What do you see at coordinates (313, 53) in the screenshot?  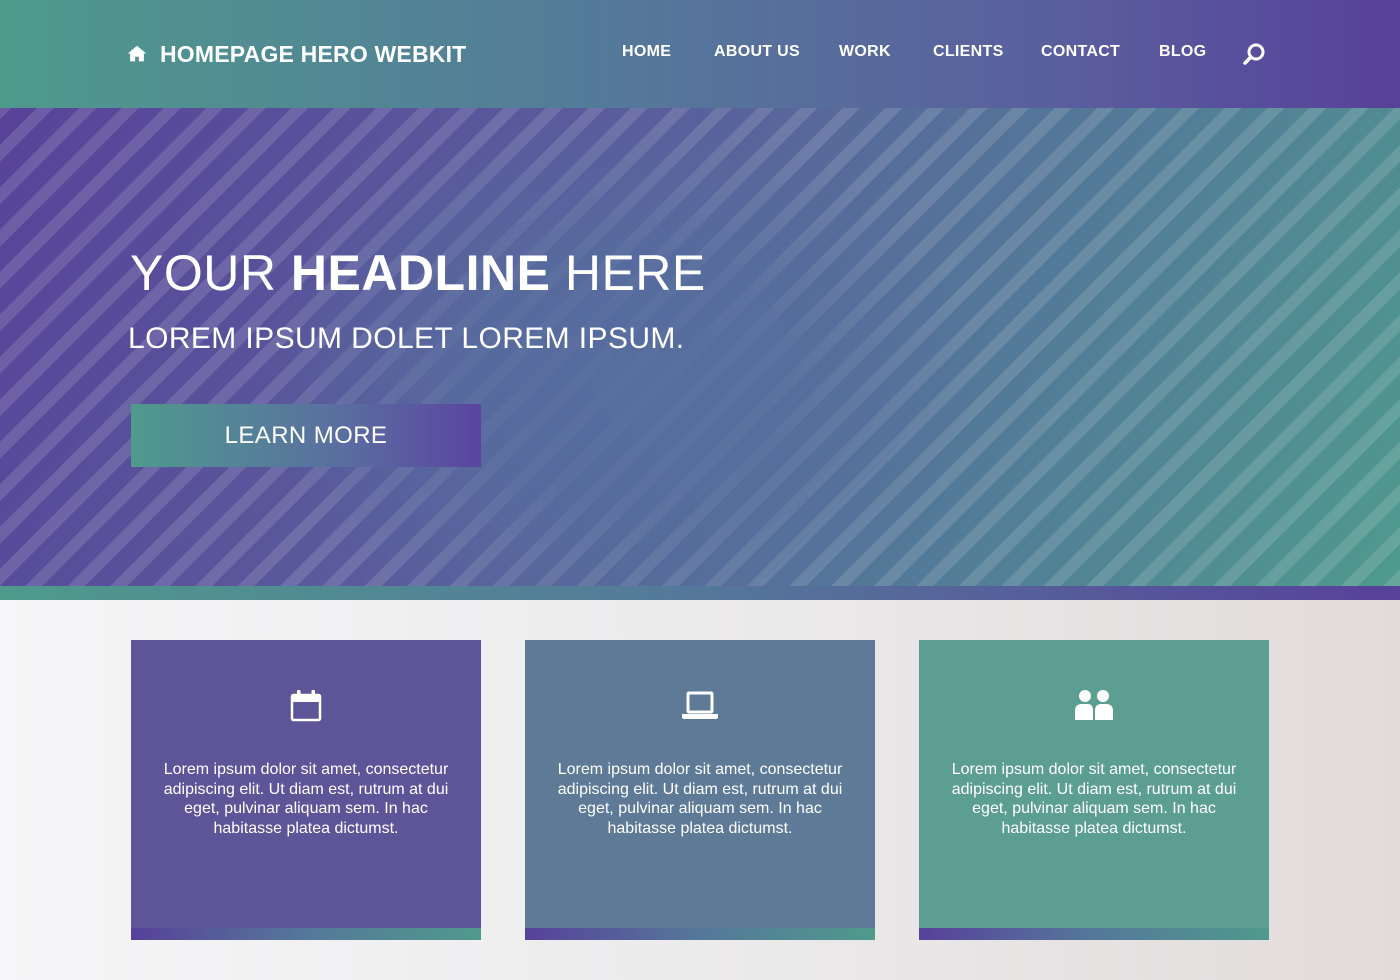 I see `brand-name: HOMEPAGE HERO WEBKIT` at bounding box center [313, 53].